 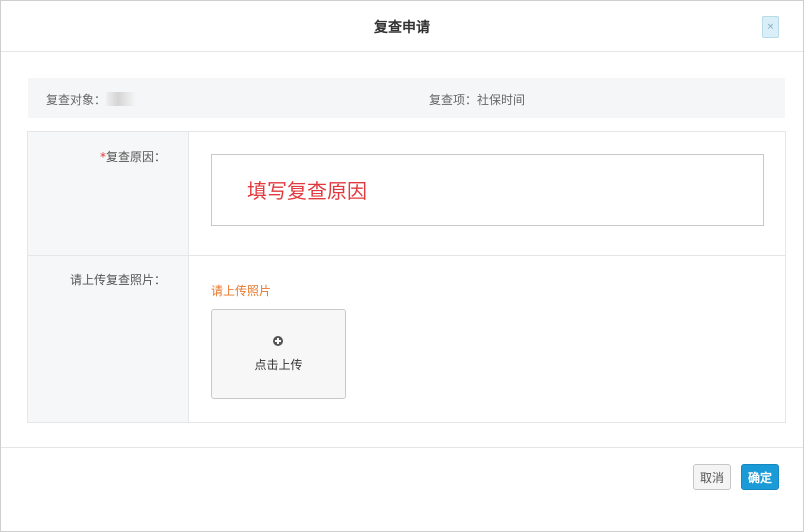 What do you see at coordinates (135, 157) in the screenshot?
I see `reason-label-text: 复查原因：` at bounding box center [135, 157].